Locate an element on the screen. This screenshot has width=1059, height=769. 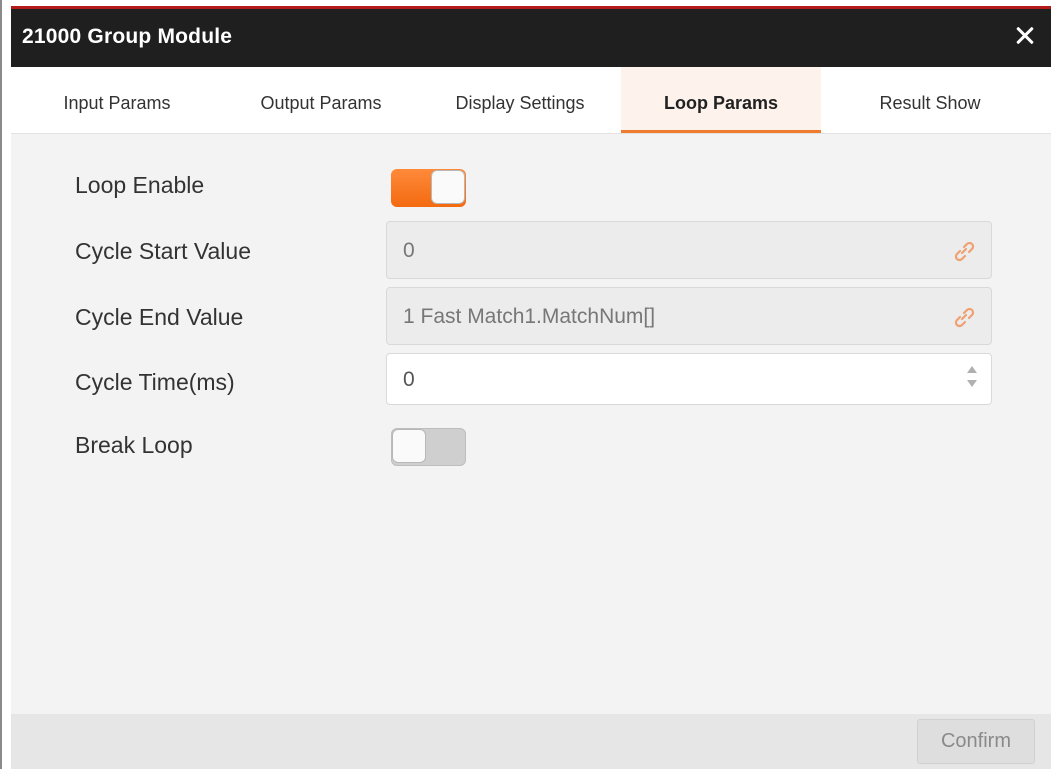
tab-loop-params: Loop Params is located at coordinates (721, 100).